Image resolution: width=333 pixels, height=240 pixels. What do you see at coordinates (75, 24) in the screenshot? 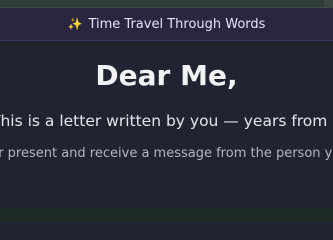
I see `sparkles-icon: ✨` at bounding box center [75, 24].